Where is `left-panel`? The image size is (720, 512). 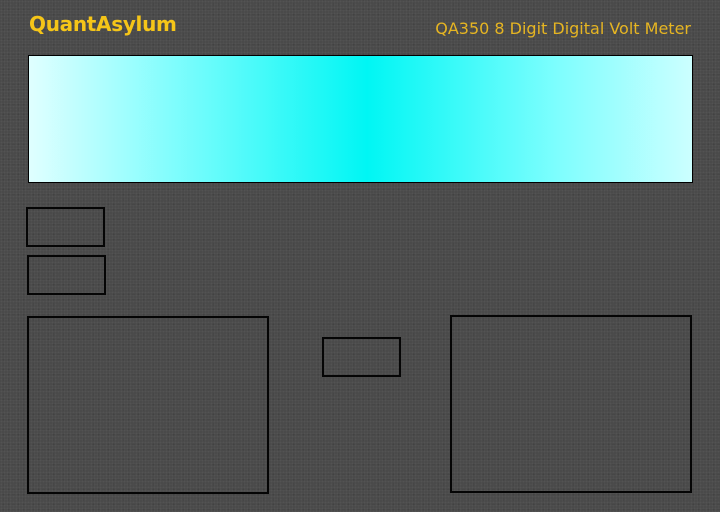
left-panel is located at coordinates (148, 405).